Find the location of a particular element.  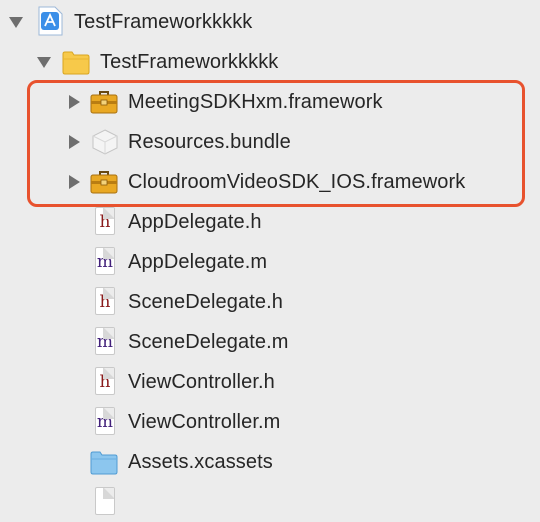

item-label: SceneDelegate.m is located at coordinates (208, 342).